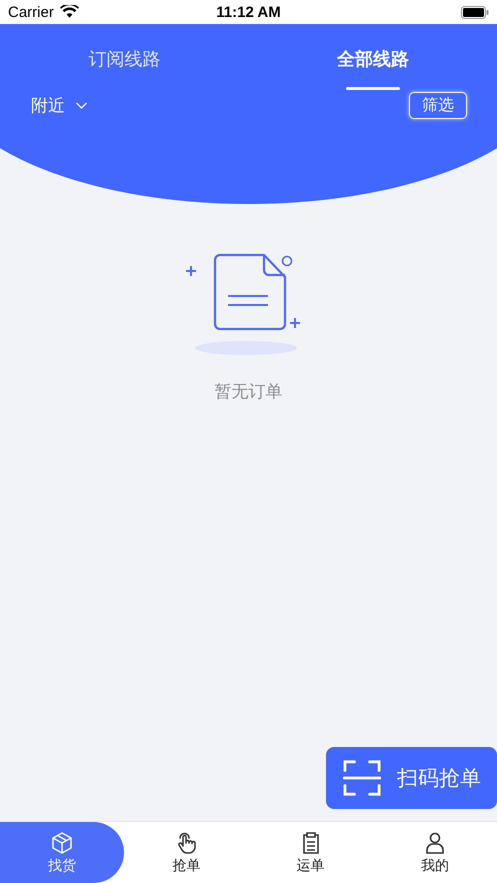  Describe the element at coordinates (248, 12) in the screenshot. I see `clock-time: 11:12 AM` at that location.